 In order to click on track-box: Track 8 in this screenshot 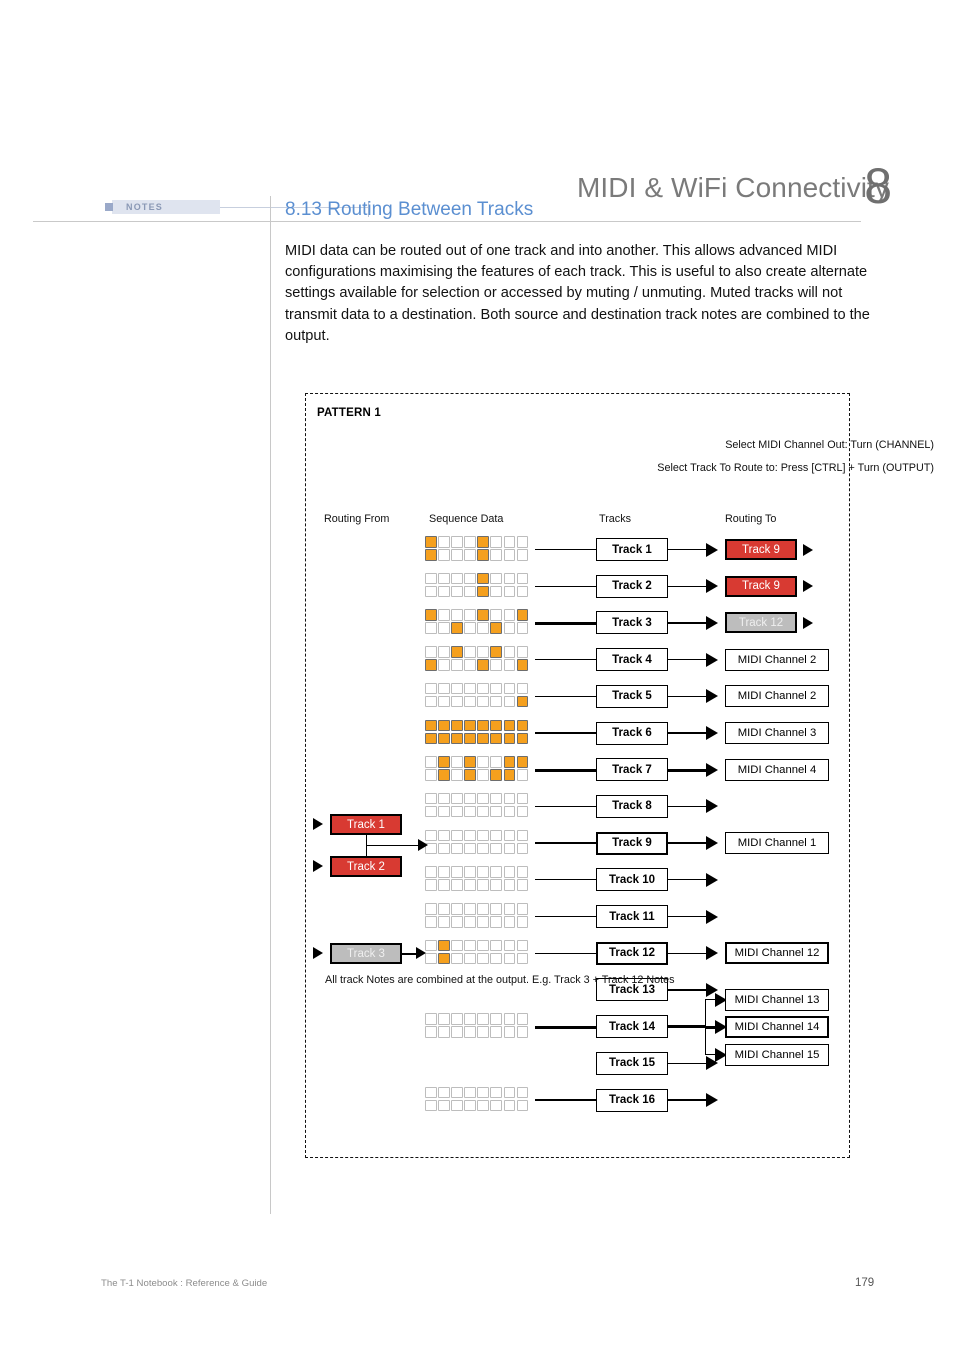, I will do `click(632, 806)`.